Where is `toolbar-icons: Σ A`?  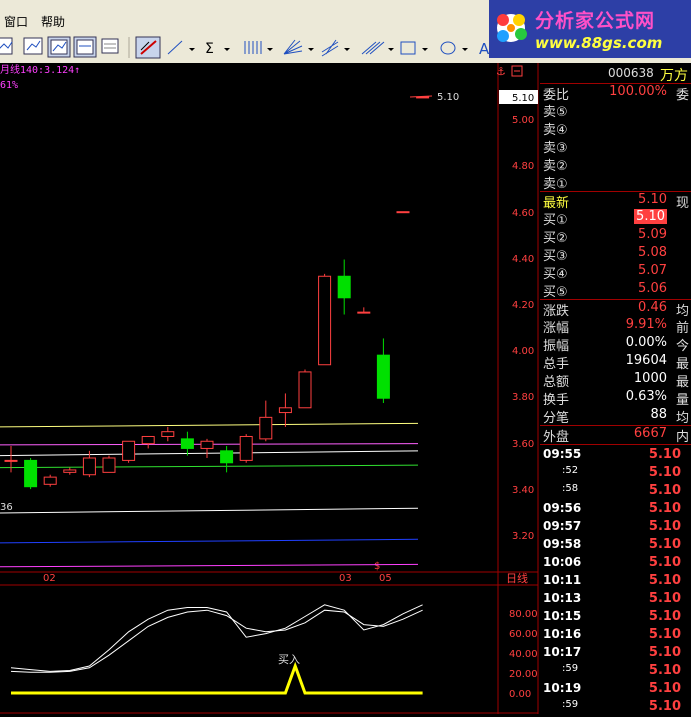
toolbar-icons: Σ A is located at coordinates (245, 47).